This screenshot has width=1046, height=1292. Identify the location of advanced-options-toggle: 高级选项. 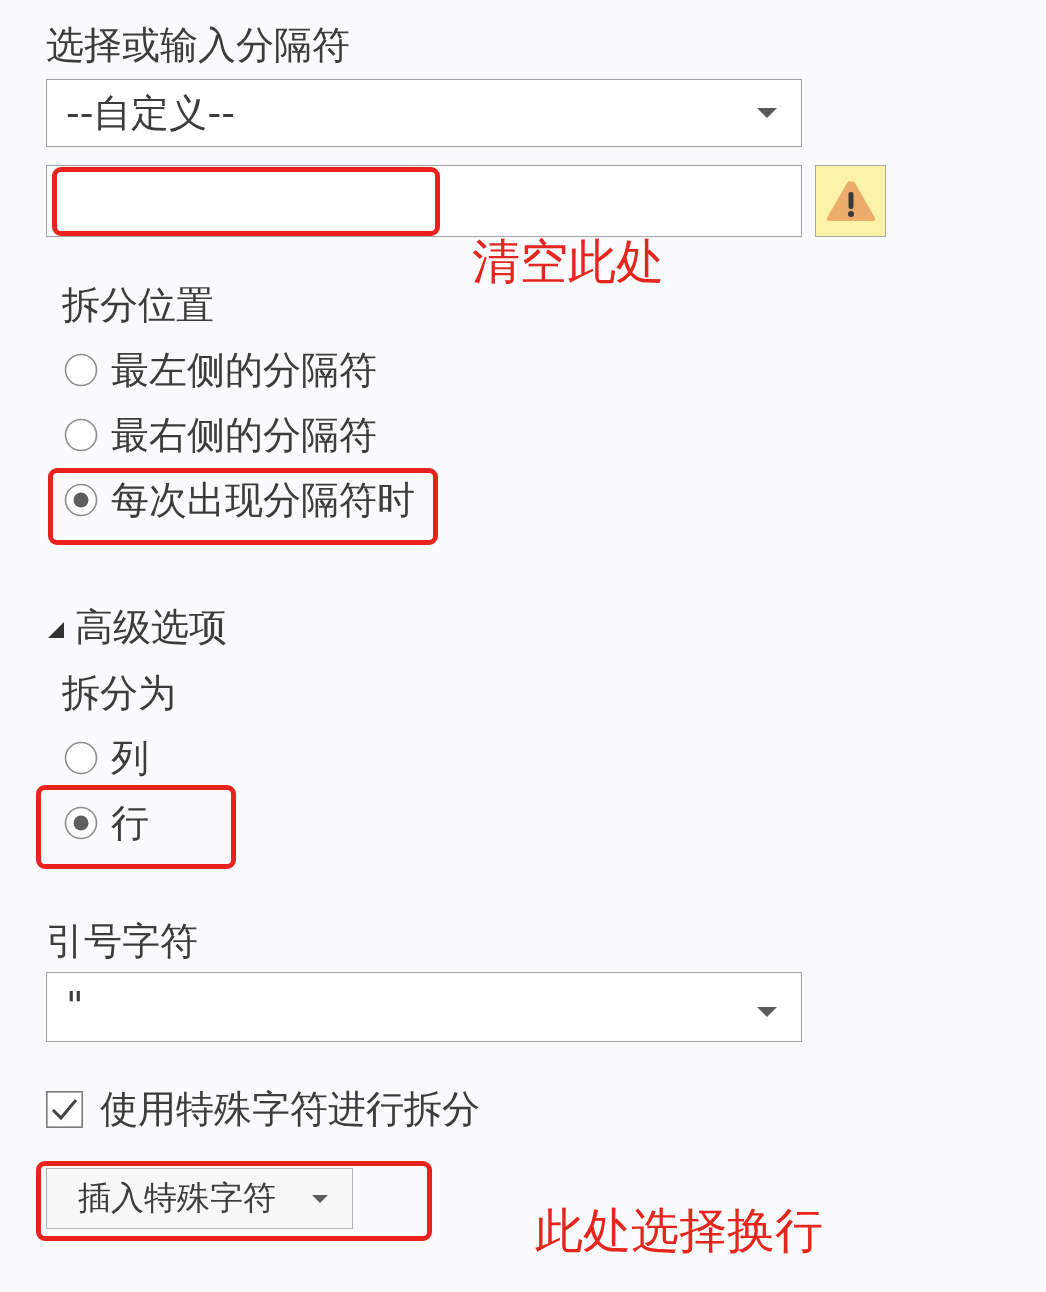
(137, 627).